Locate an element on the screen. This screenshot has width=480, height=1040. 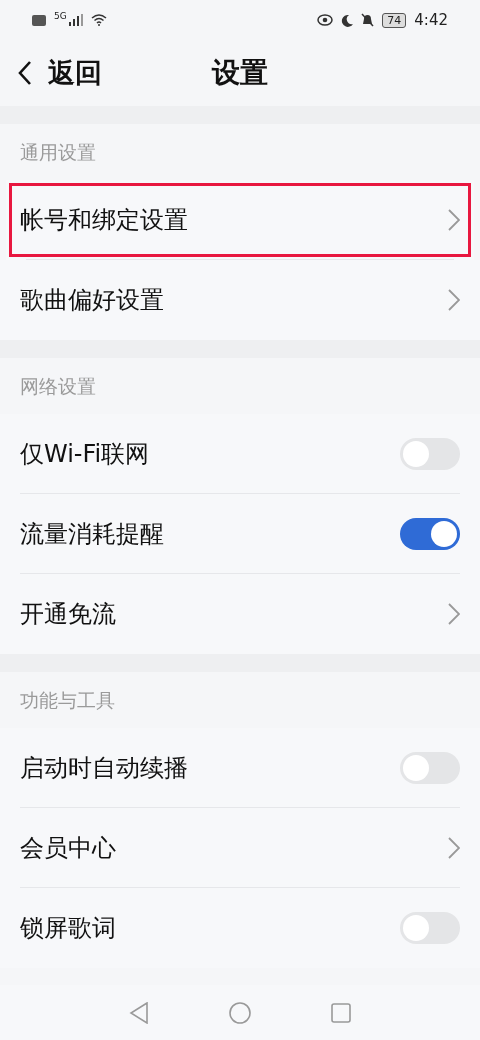
muted-bell-icon is located at coordinates (368, 20).